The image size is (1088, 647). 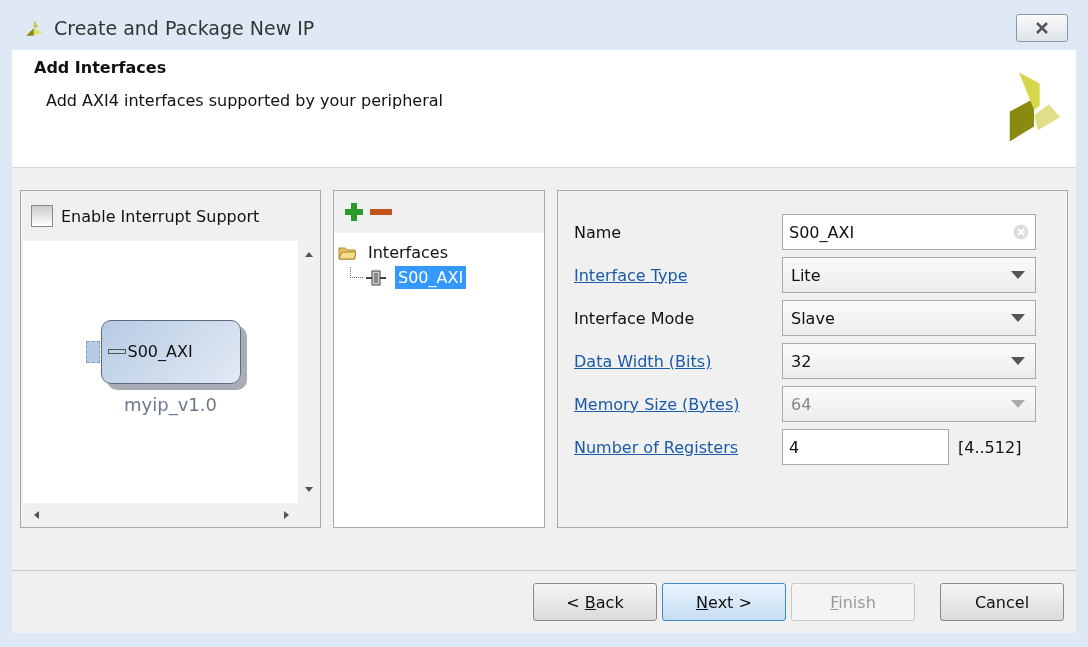 What do you see at coordinates (635, 318) in the screenshot?
I see `field-label: Interface Mode` at bounding box center [635, 318].